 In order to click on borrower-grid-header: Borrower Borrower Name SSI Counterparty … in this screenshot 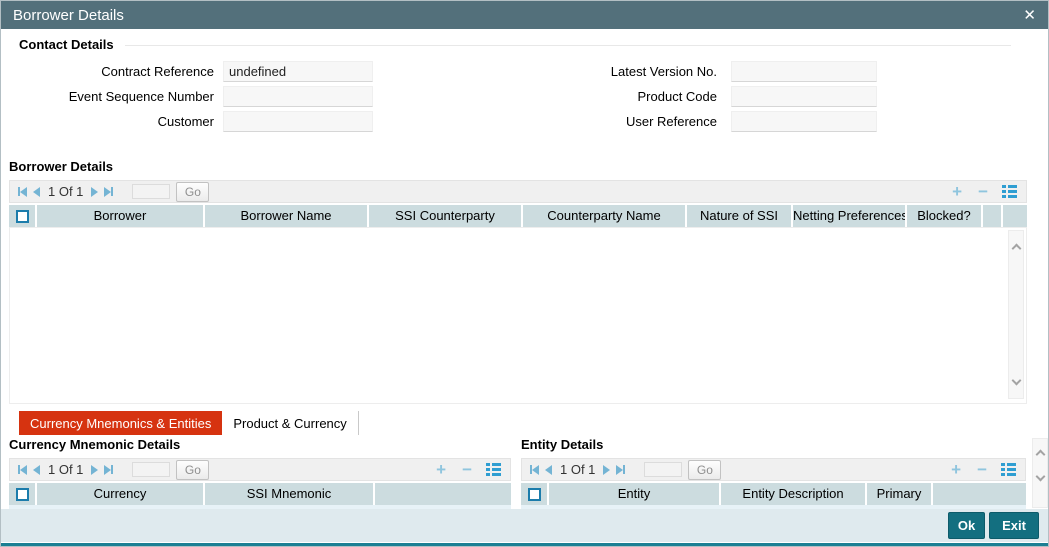, I will do `click(518, 216)`.